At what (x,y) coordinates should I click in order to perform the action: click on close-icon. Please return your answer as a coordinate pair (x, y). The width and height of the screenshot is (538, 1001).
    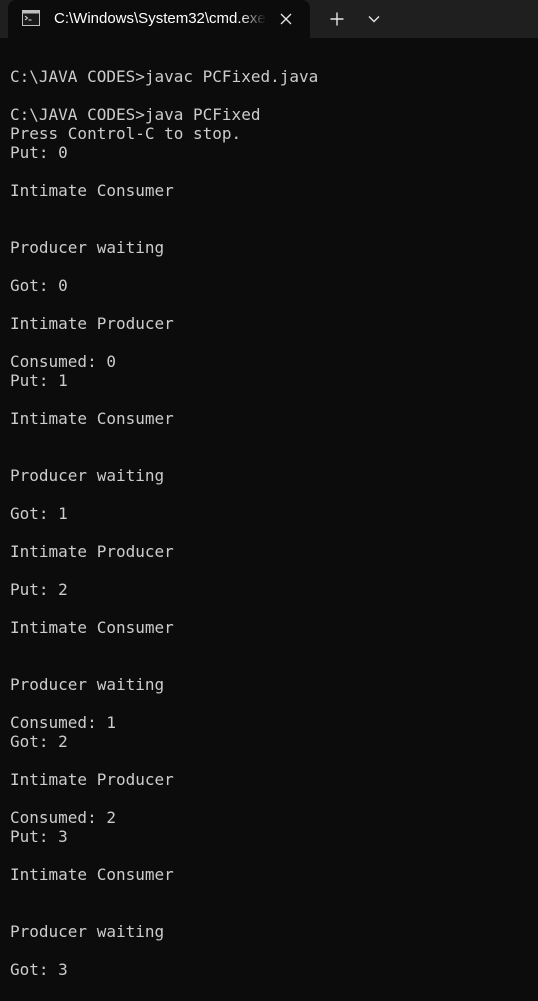
    Looking at the image, I should click on (286, 19).